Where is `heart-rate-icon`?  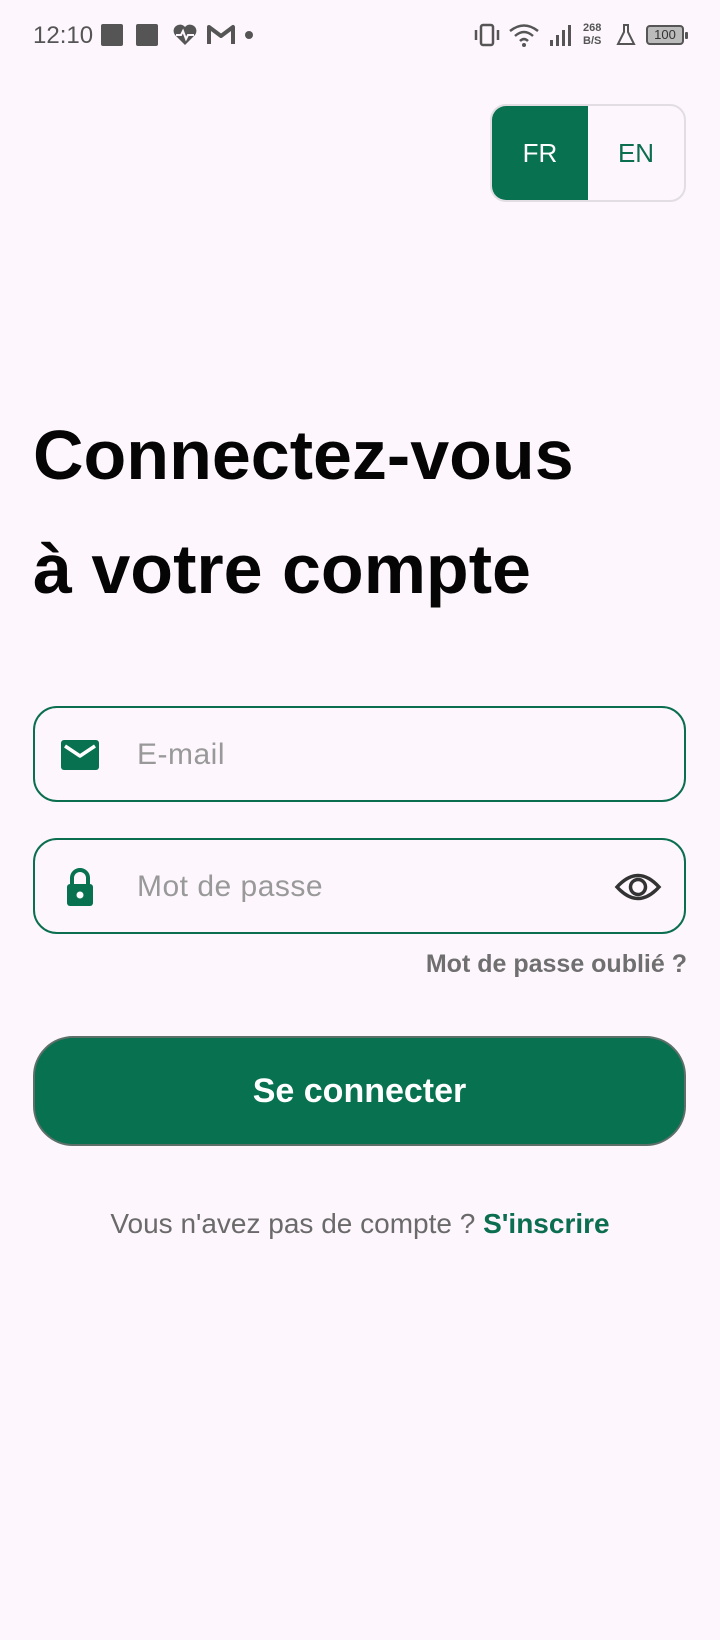 heart-rate-icon is located at coordinates (185, 34).